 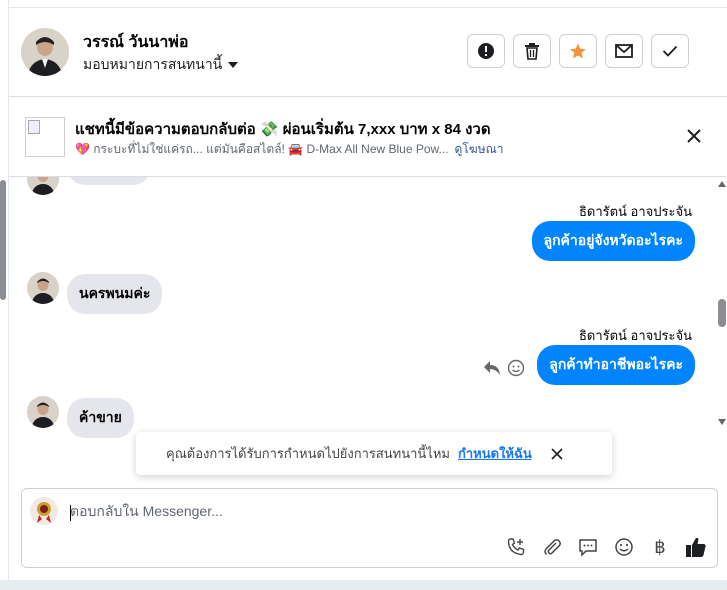 I want to click on phone-plus-icon, so click(x=516, y=547).